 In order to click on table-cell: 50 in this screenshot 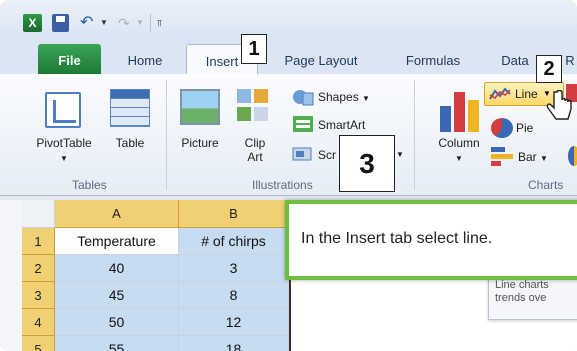, I will do `click(117, 322)`.